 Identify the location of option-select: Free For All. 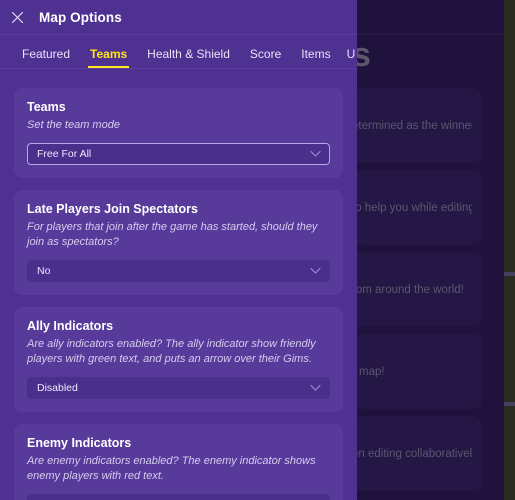
(178, 154).